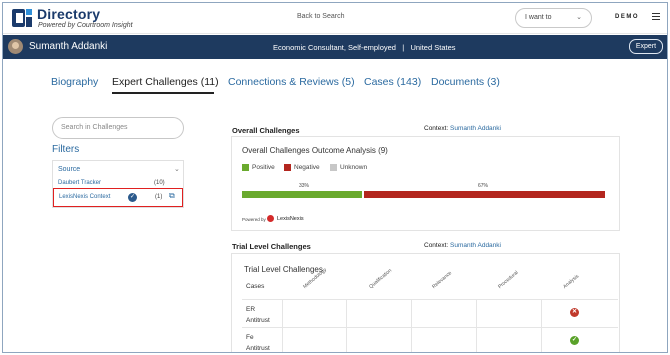 Image resolution: width=670 pixels, height=355 pixels. I want to click on legend-unknown: Unknown, so click(354, 167).